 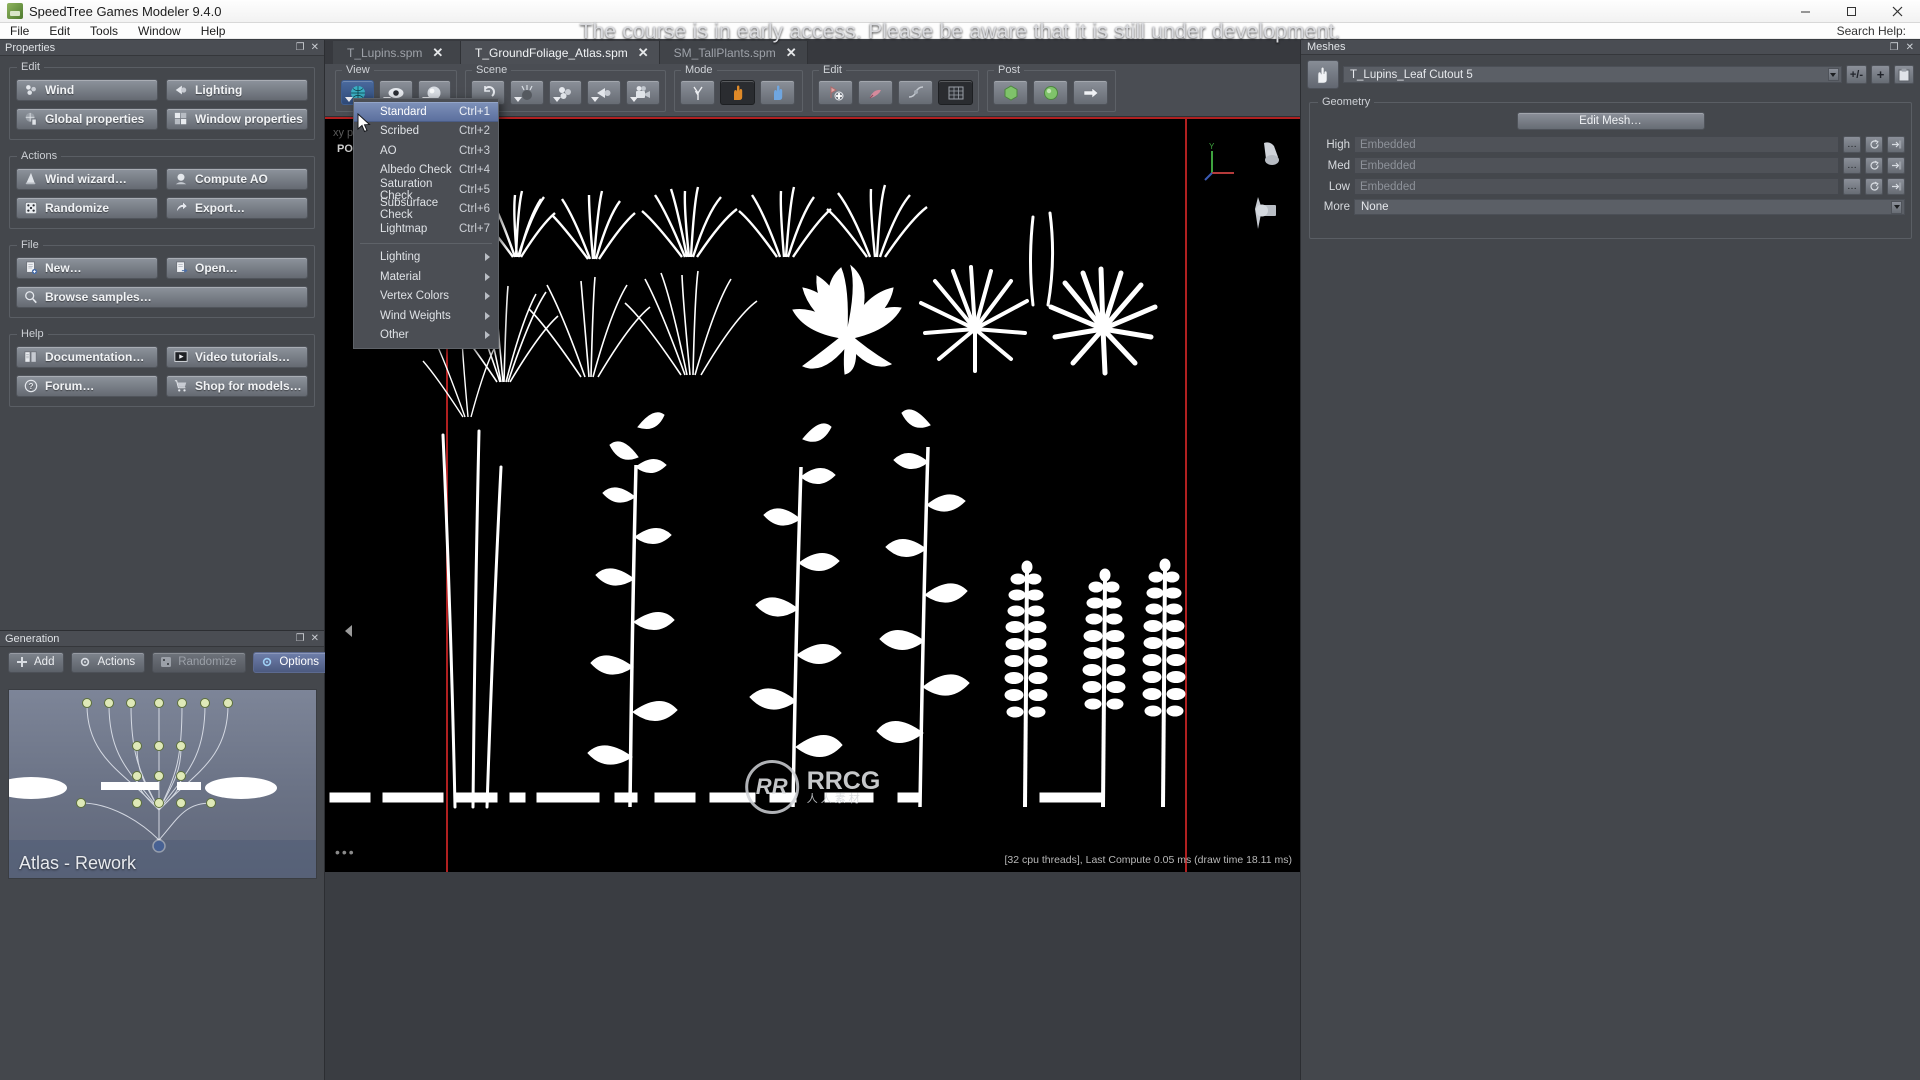 What do you see at coordinates (1596, 144) in the screenshot?
I see `geometry-field-high: Embedded` at bounding box center [1596, 144].